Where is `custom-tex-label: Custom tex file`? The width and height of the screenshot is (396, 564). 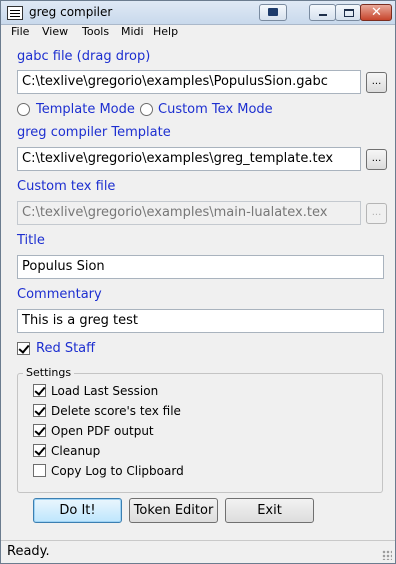 custom-tex-label: Custom tex file is located at coordinates (66, 186).